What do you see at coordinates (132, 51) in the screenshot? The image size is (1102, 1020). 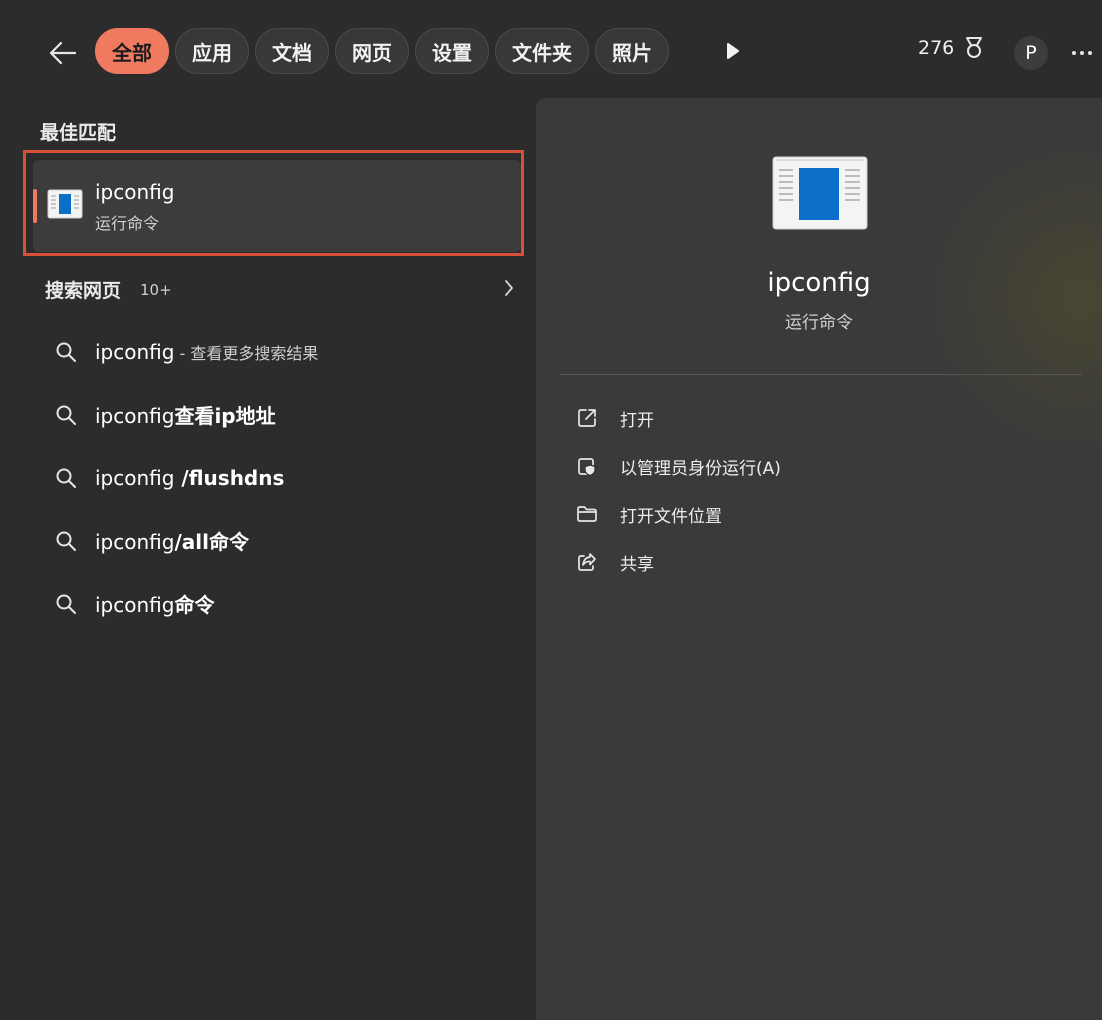 I see `tab-all: 全部` at bounding box center [132, 51].